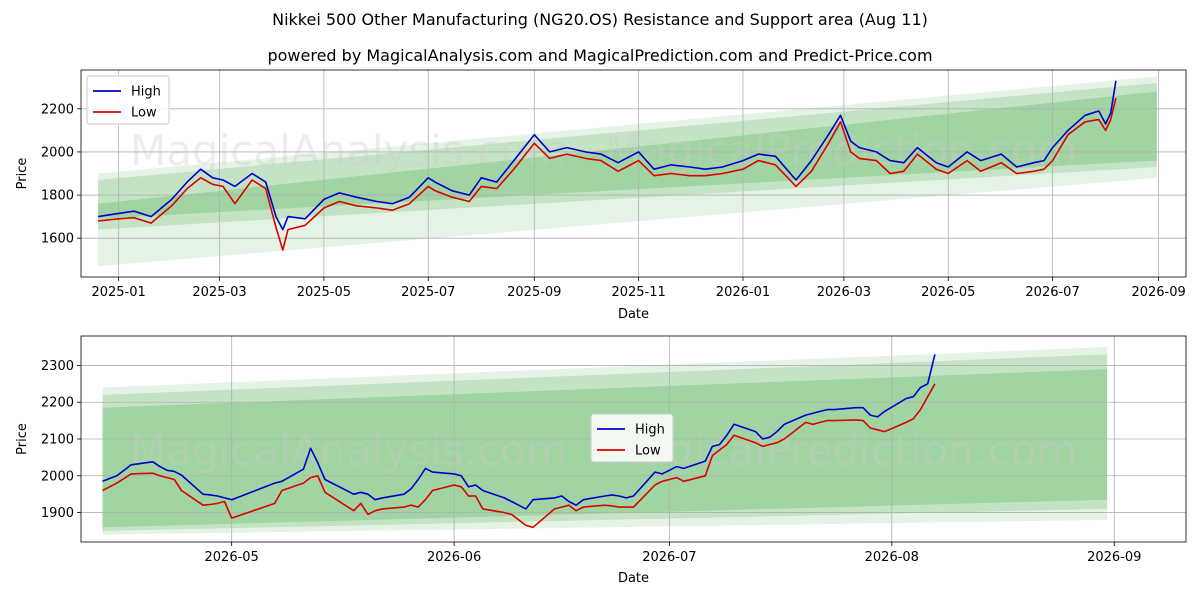 The width and height of the screenshot is (1200, 600). What do you see at coordinates (324, 292) in the screenshot?
I see `x-tick-label: 2025-05` at bounding box center [324, 292].